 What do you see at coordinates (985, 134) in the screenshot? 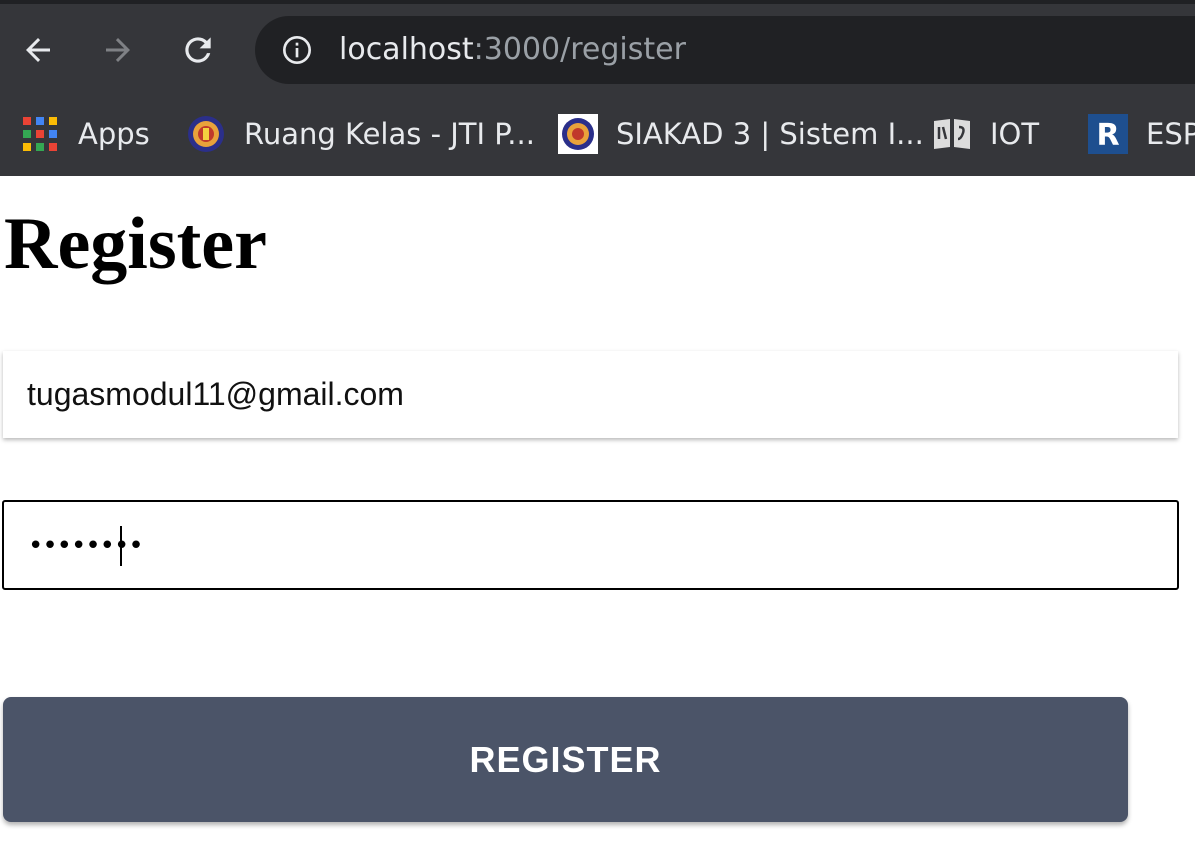
I see `bookmark-iot: IOT` at bounding box center [985, 134].